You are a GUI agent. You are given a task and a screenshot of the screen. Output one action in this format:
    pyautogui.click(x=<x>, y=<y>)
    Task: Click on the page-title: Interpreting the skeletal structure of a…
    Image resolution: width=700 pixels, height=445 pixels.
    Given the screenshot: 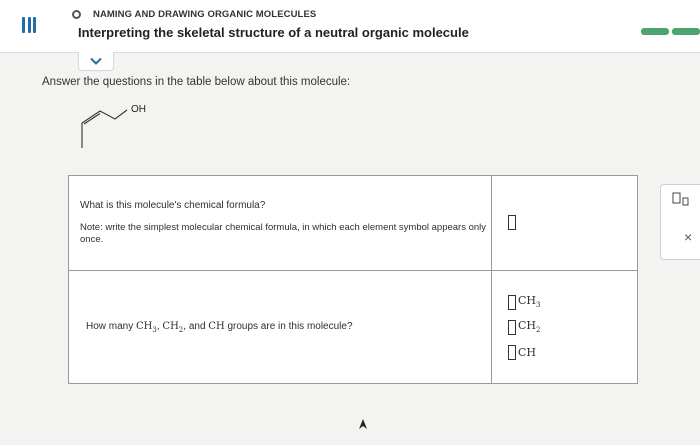 What is the action you would take?
    pyautogui.click(x=273, y=32)
    